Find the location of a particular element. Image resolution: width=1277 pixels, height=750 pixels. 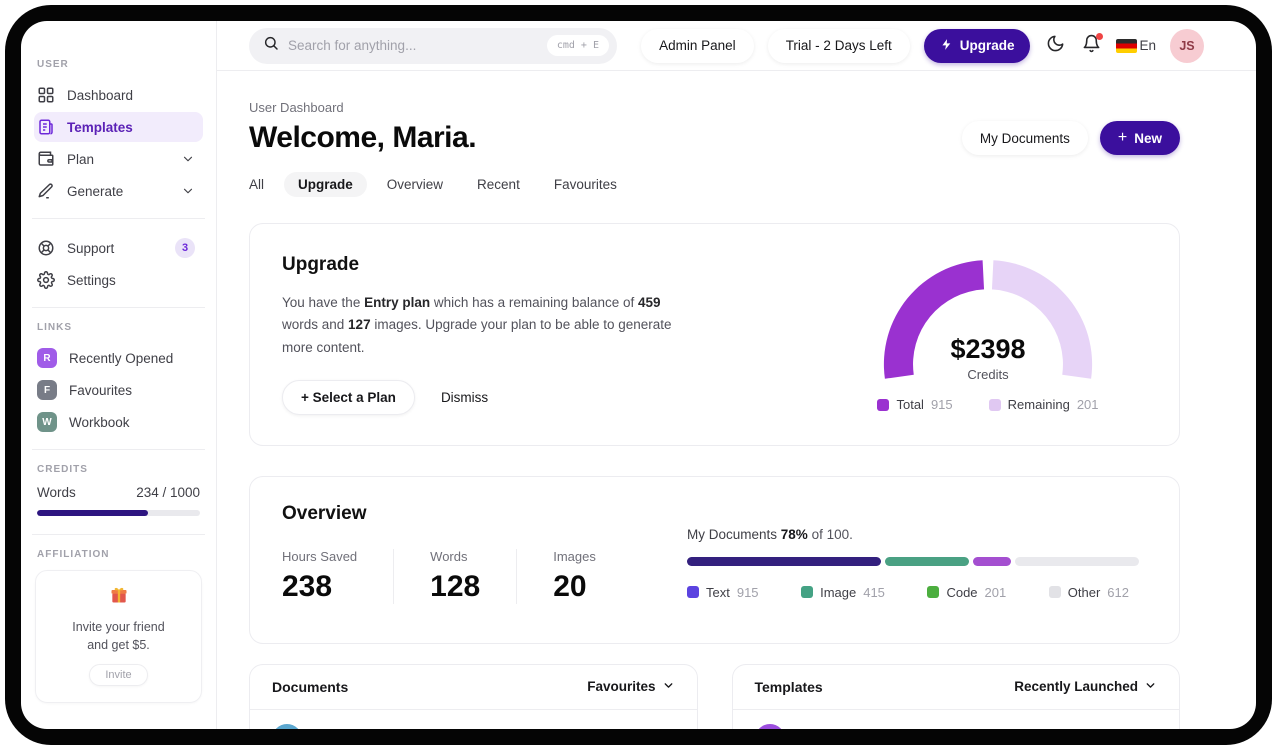

tab-upgrade: Upgrade is located at coordinates (325, 184).